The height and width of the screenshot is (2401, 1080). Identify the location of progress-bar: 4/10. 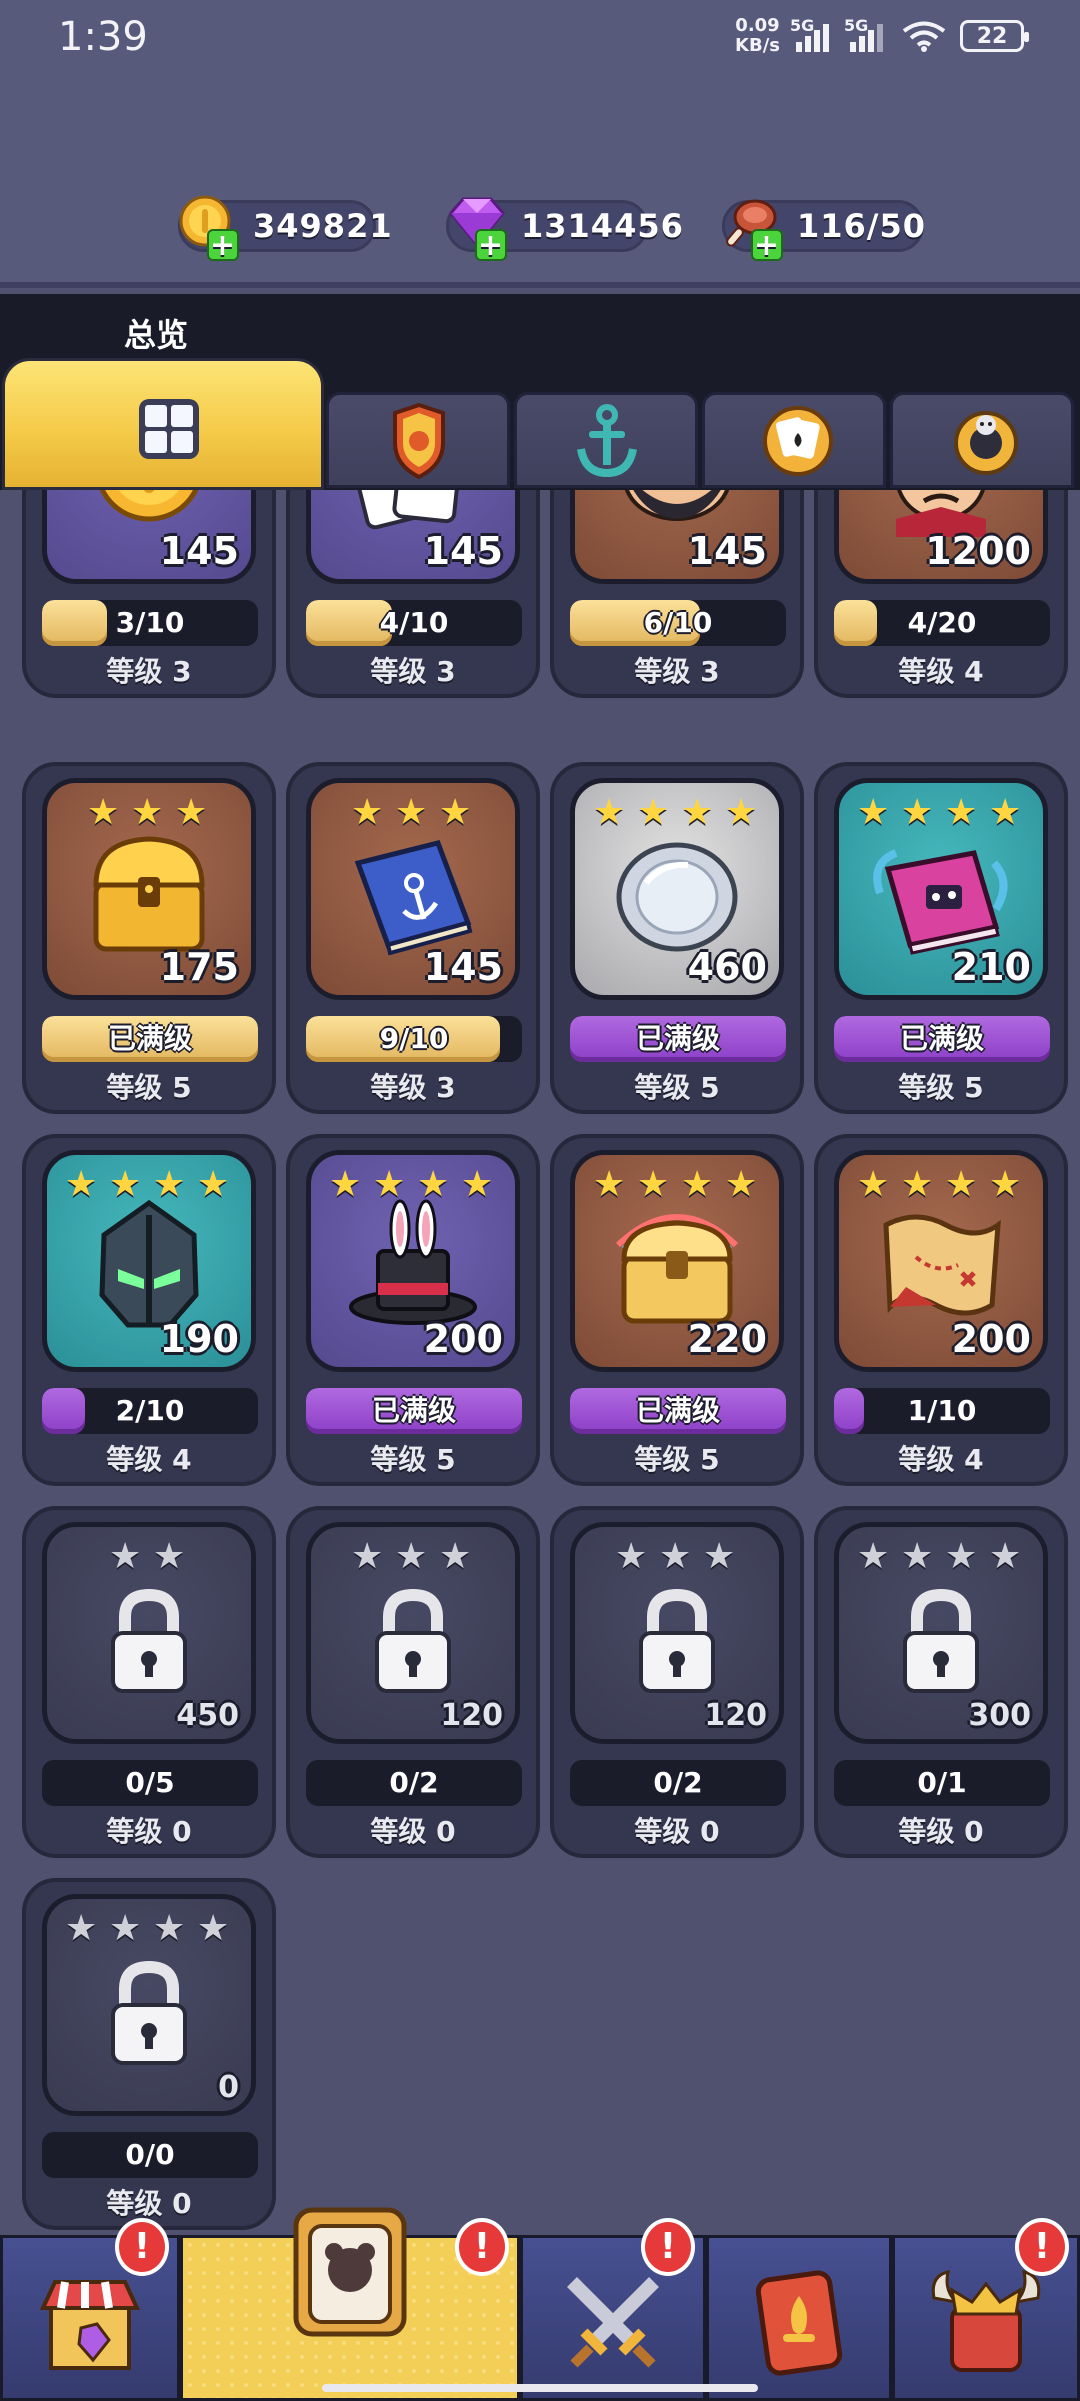
(414, 623).